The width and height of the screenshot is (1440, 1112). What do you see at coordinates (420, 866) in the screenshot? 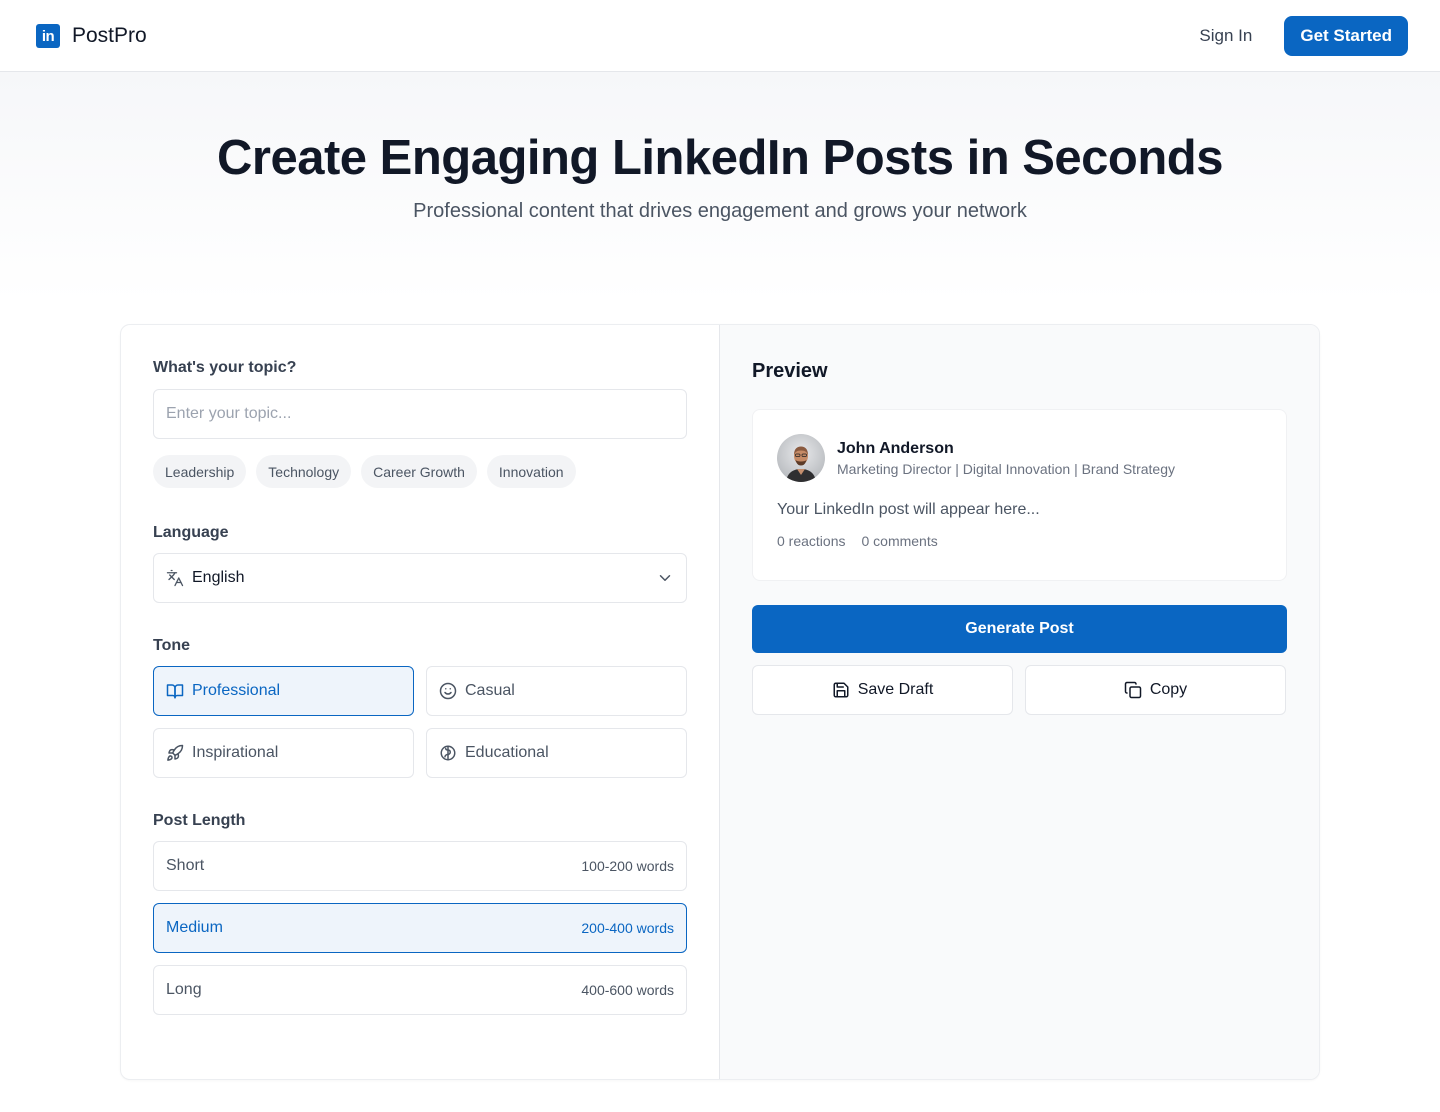
I see `length-short: Short 100-200 words` at bounding box center [420, 866].